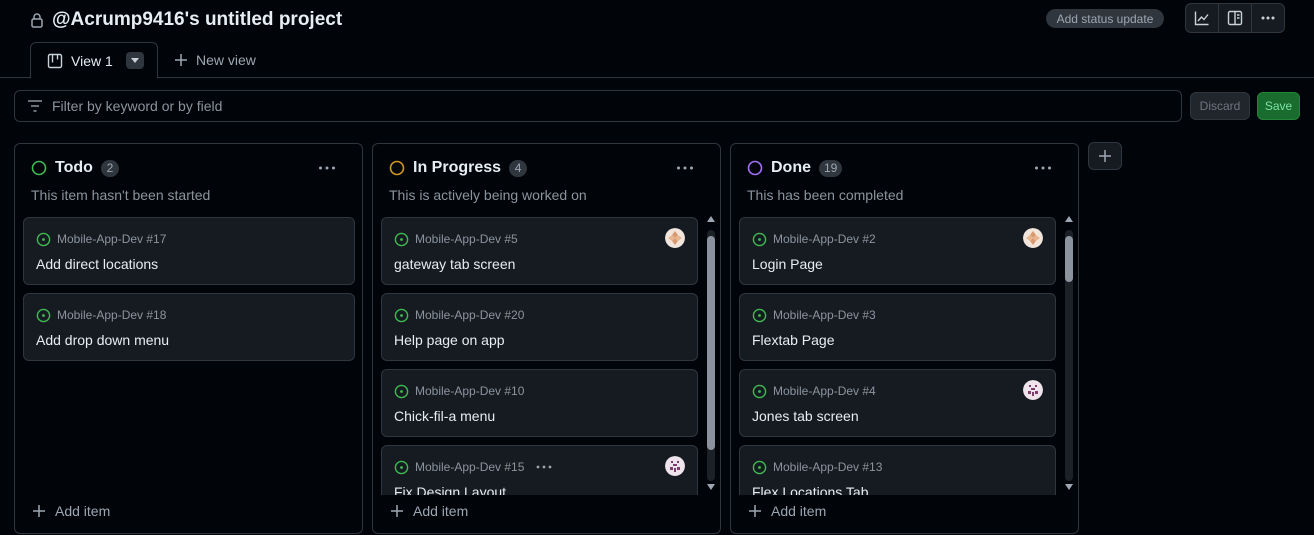  What do you see at coordinates (824, 315) in the screenshot?
I see `issue-ref-text: Mobile-App-Dev #3` at bounding box center [824, 315].